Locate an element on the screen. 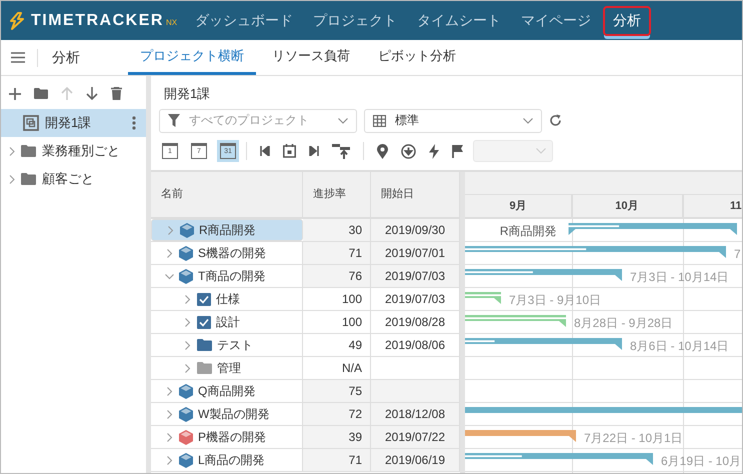 This screenshot has height=474, width=743. table-cell: 管理 is located at coordinates (227, 368).